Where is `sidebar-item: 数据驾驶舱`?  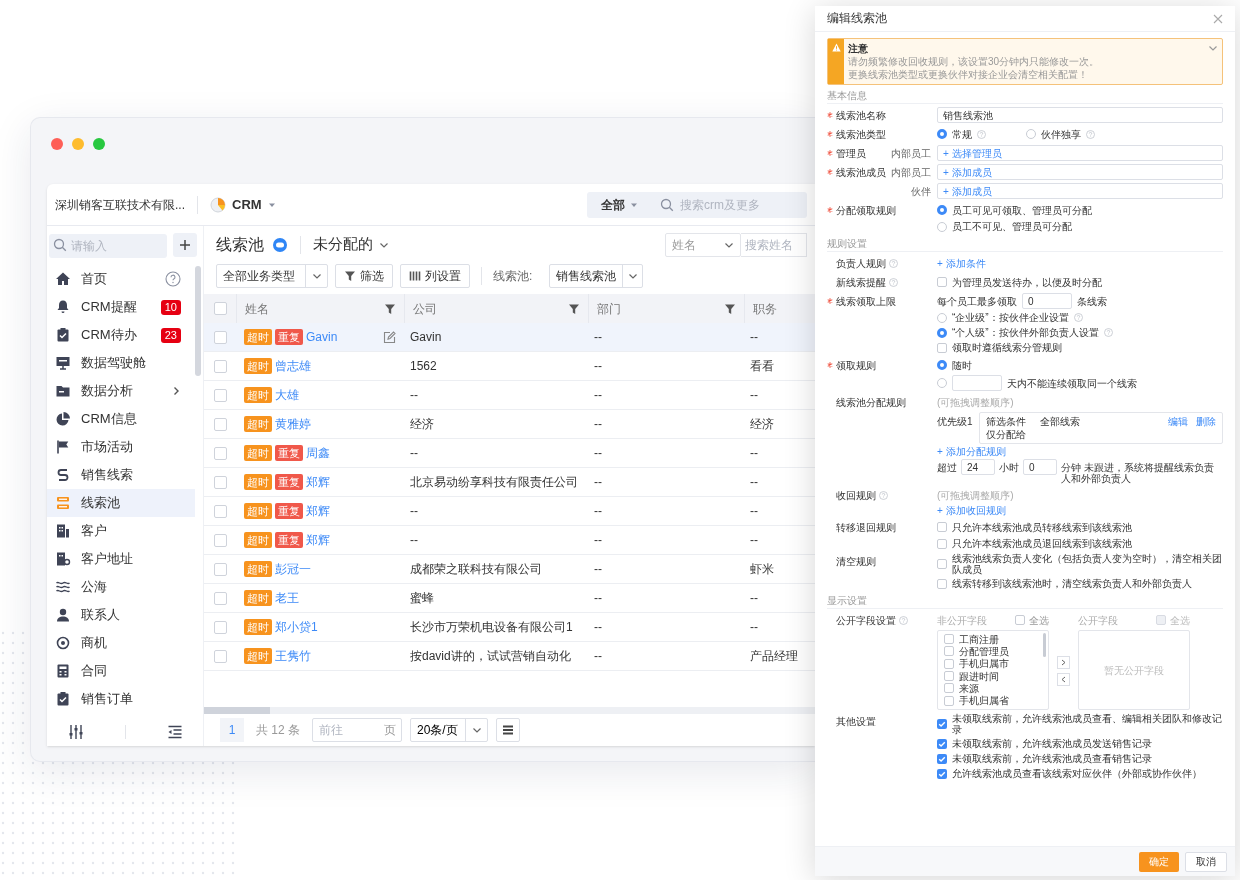
sidebar-item: 数据驾驶舱 is located at coordinates (121, 363).